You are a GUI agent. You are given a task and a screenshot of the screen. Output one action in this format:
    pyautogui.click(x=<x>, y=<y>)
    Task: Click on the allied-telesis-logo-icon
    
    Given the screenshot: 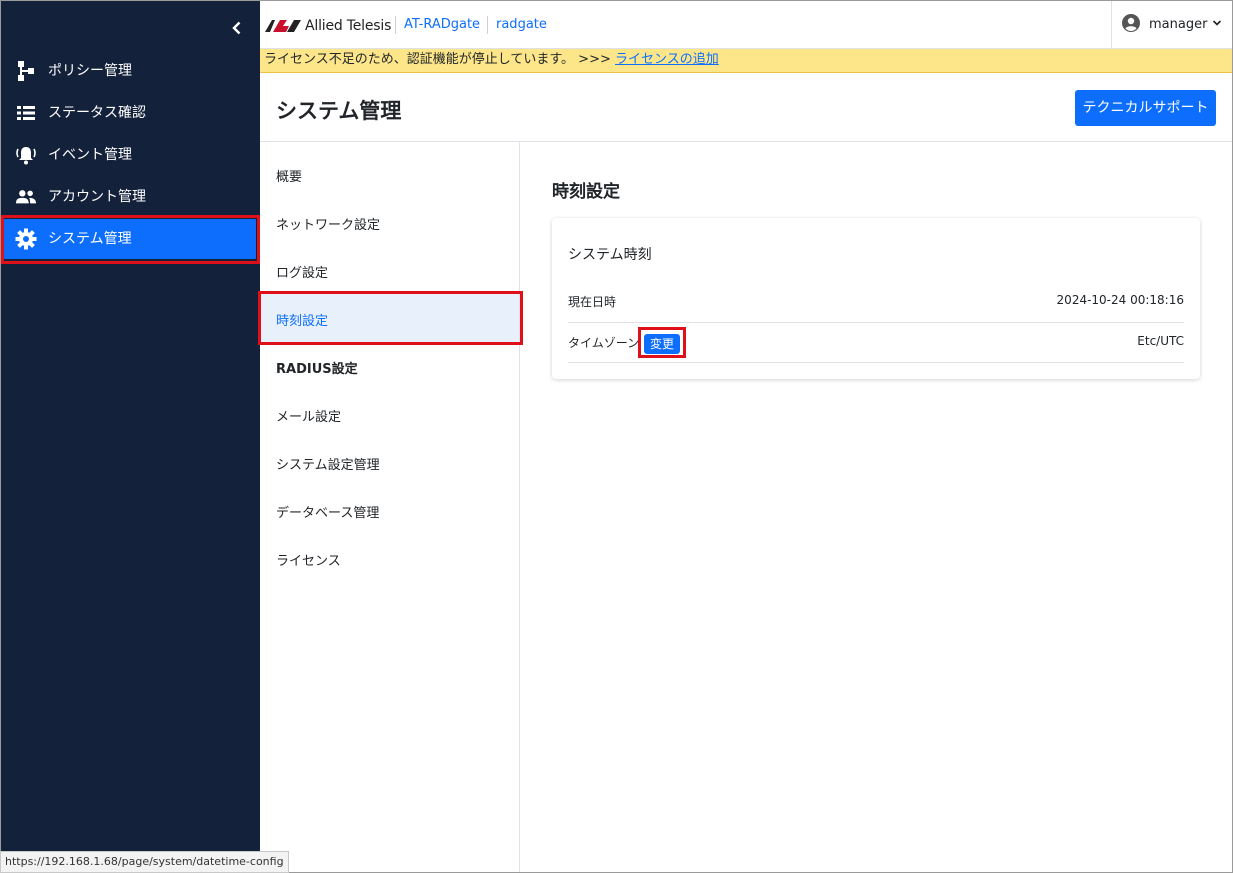 What is the action you would take?
    pyautogui.click(x=283, y=26)
    